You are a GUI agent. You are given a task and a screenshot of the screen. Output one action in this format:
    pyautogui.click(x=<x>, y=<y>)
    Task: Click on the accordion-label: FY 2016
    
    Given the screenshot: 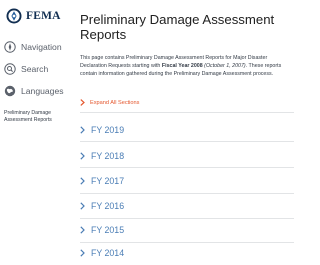 What is the action you would take?
    pyautogui.click(x=108, y=206)
    